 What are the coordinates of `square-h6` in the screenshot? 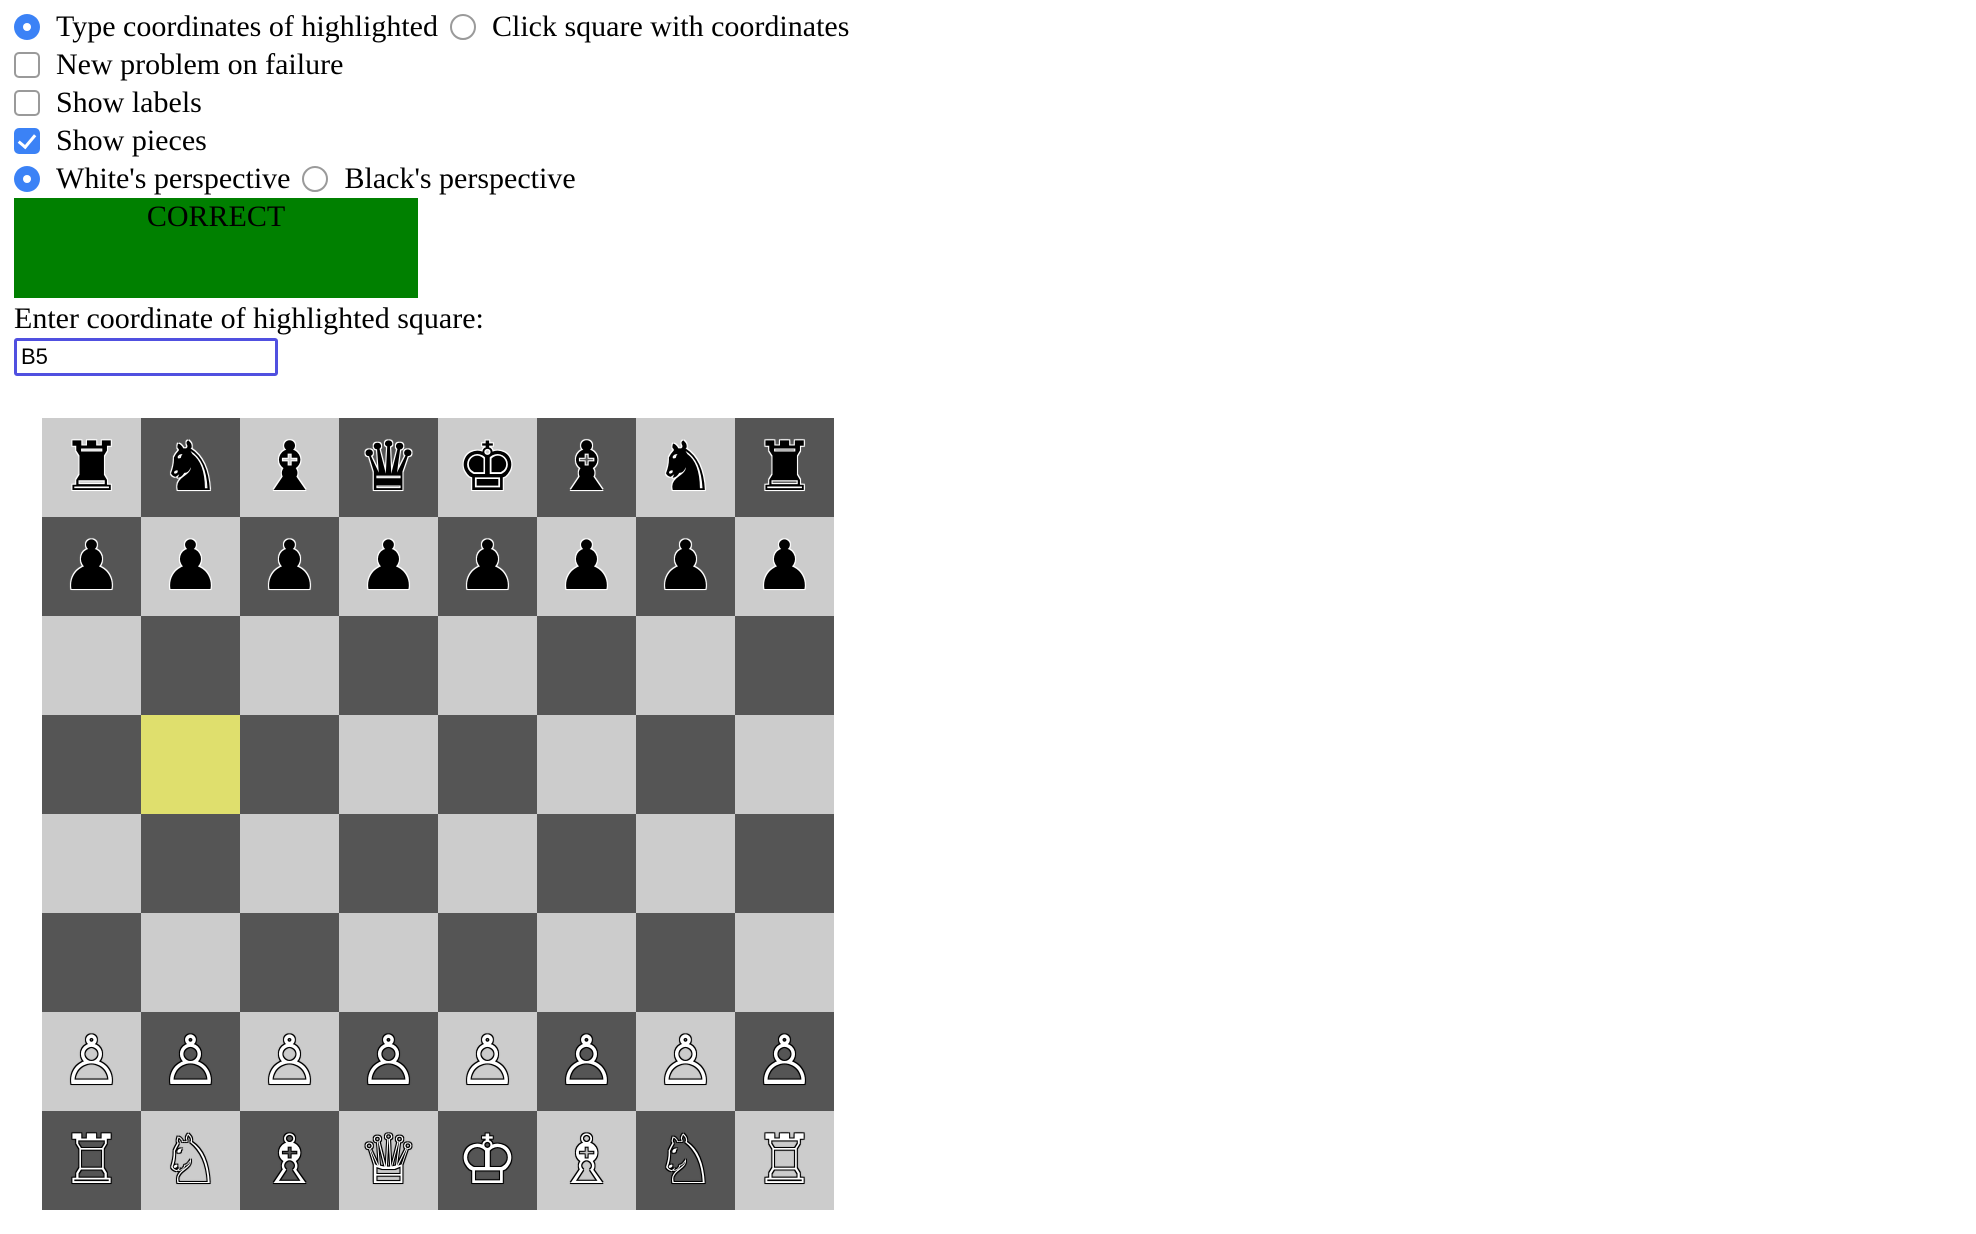 It's located at (784, 665).